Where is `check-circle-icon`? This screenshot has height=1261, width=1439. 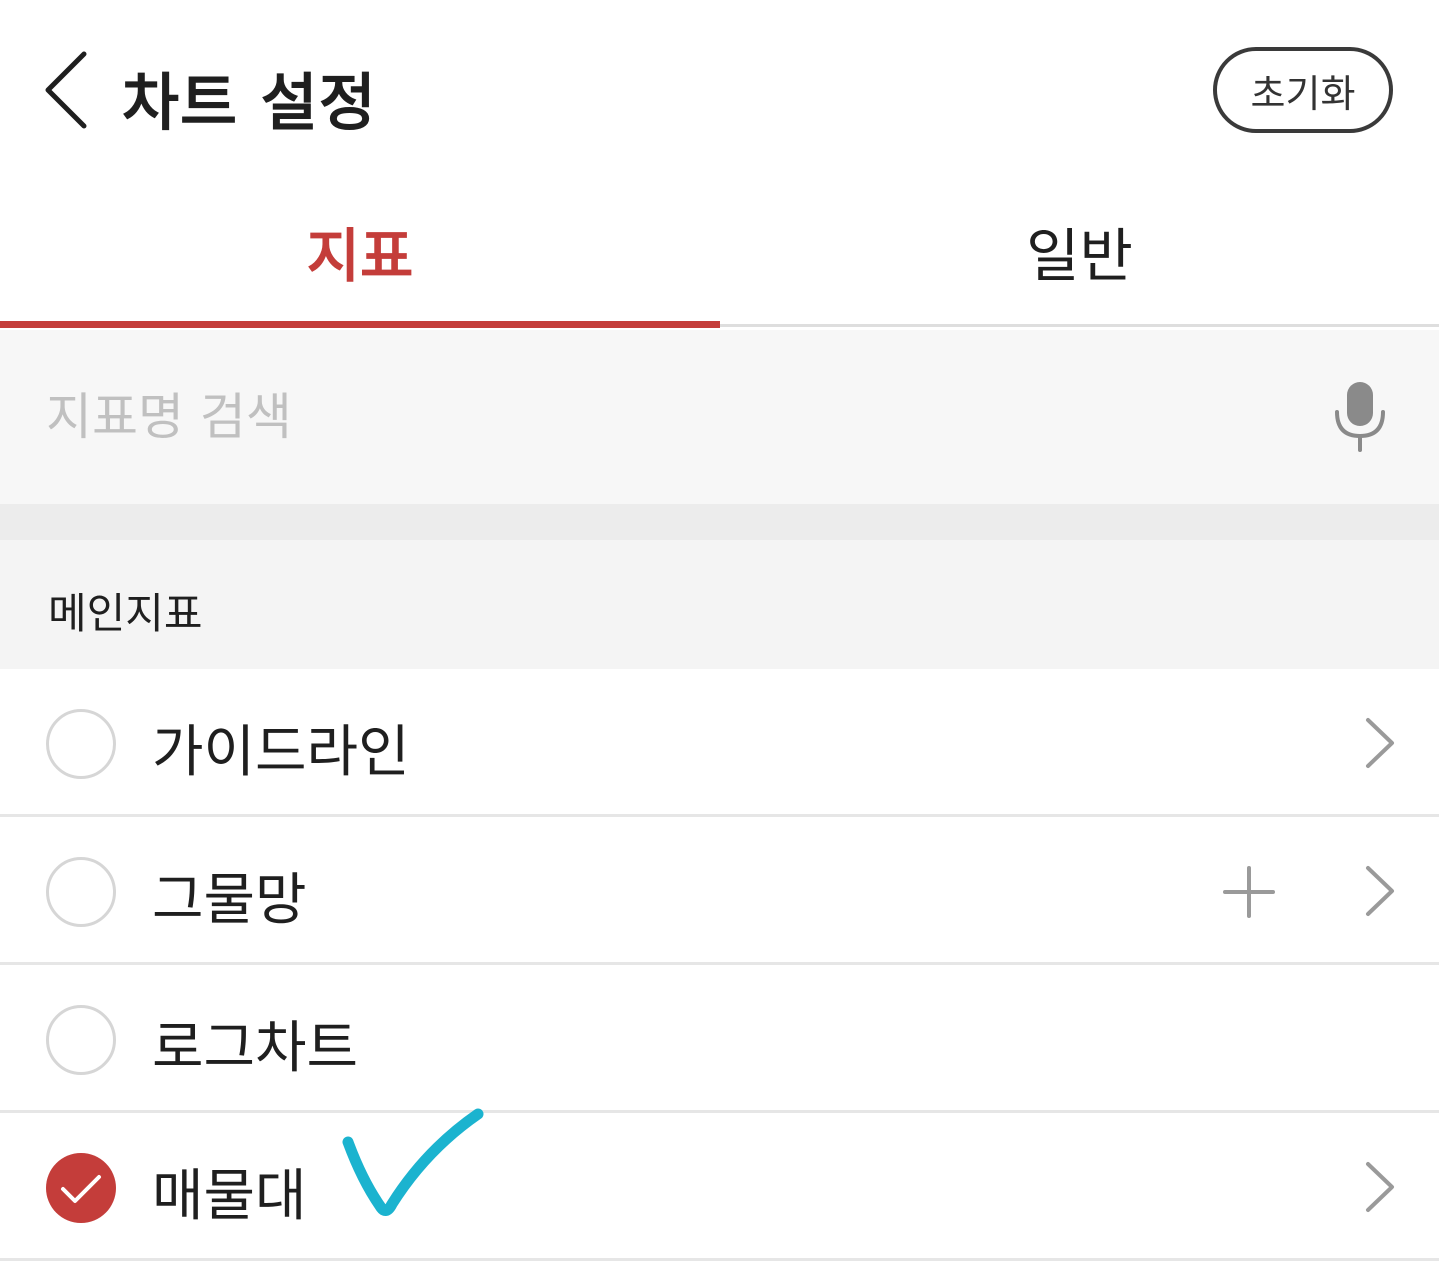 check-circle-icon is located at coordinates (81, 1188).